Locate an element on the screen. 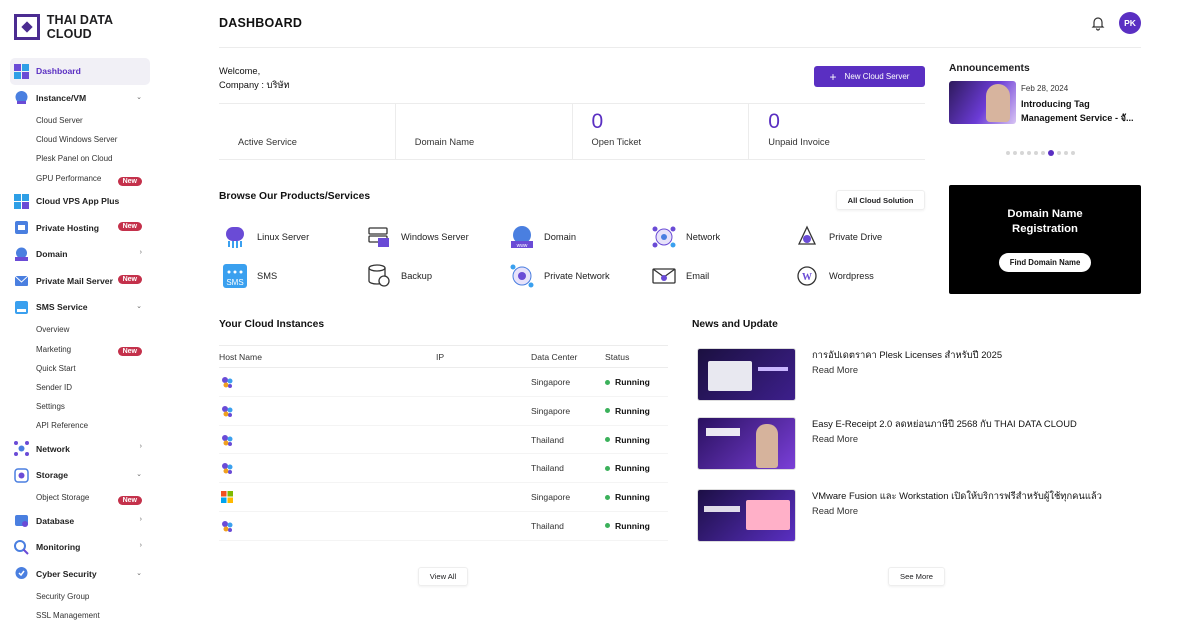 This screenshot has width=1200, height=622. cyber-security-icon is located at coordinates (21, 573).